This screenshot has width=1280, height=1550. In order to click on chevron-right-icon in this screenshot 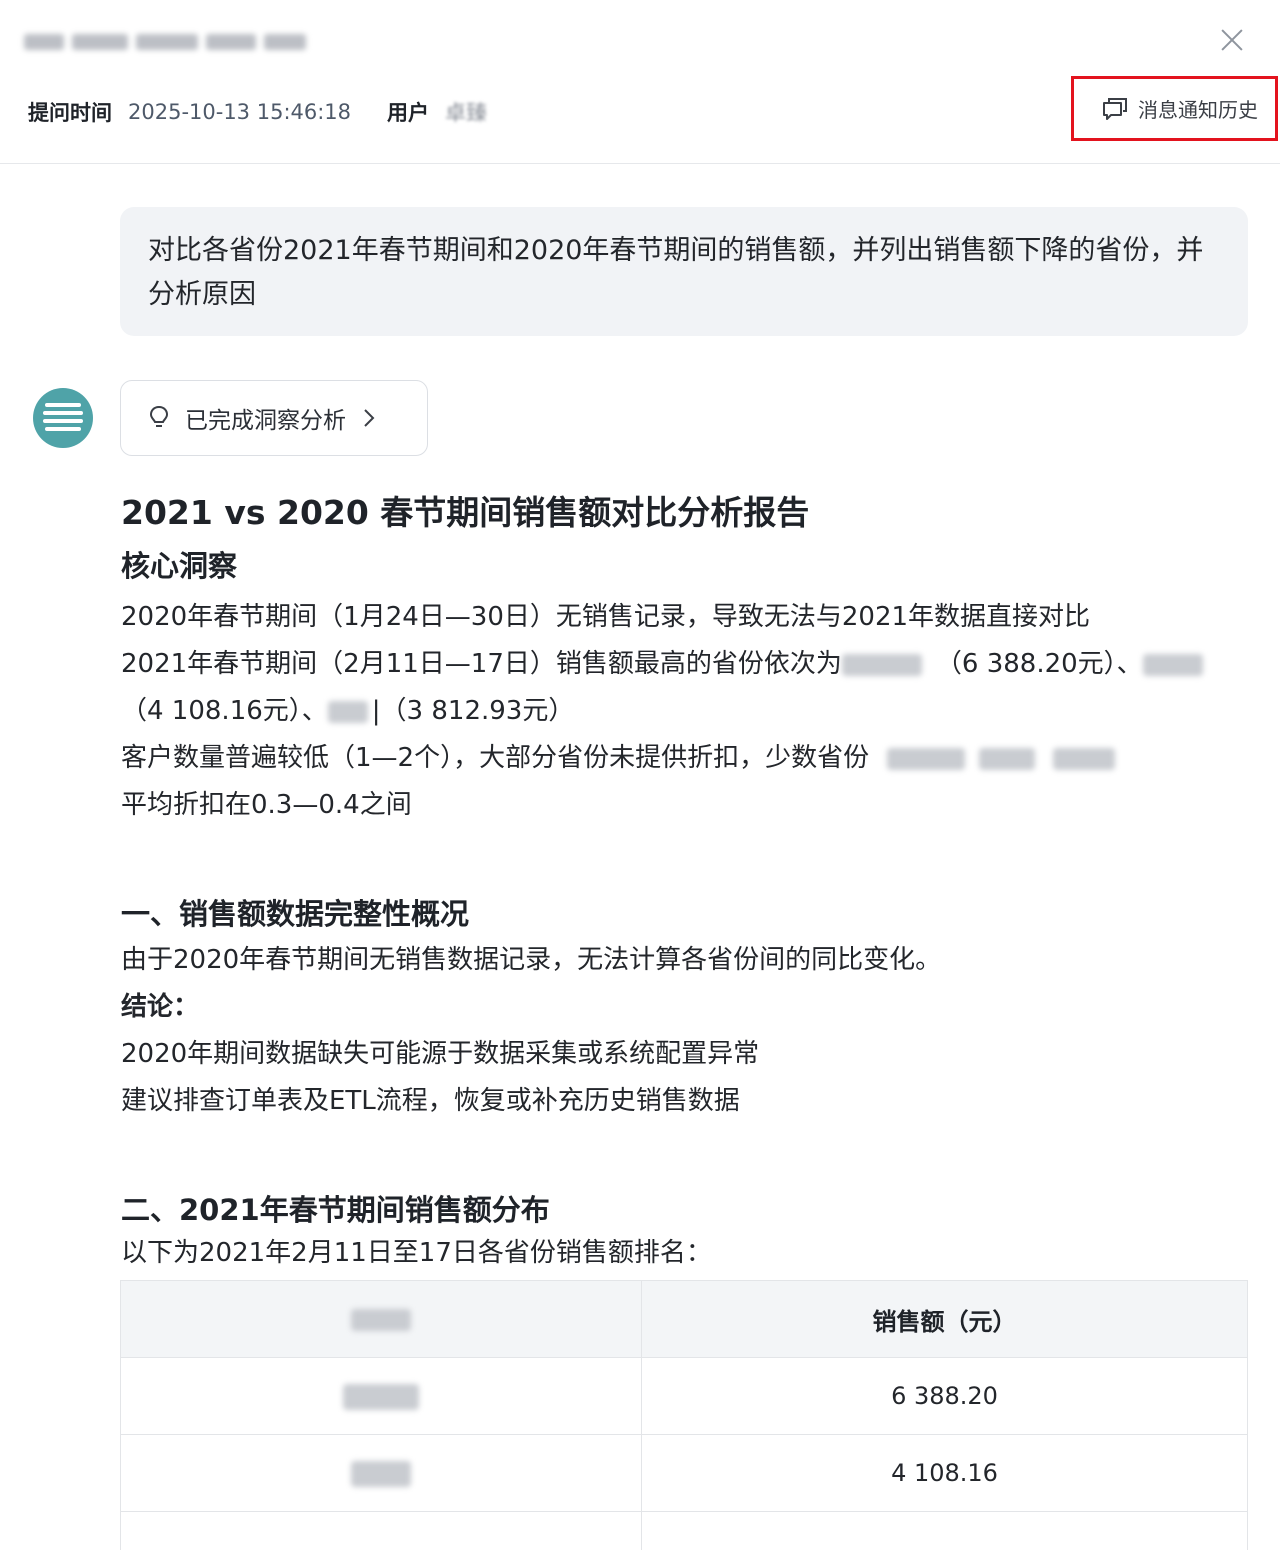, I will do `click(369, 418)`.